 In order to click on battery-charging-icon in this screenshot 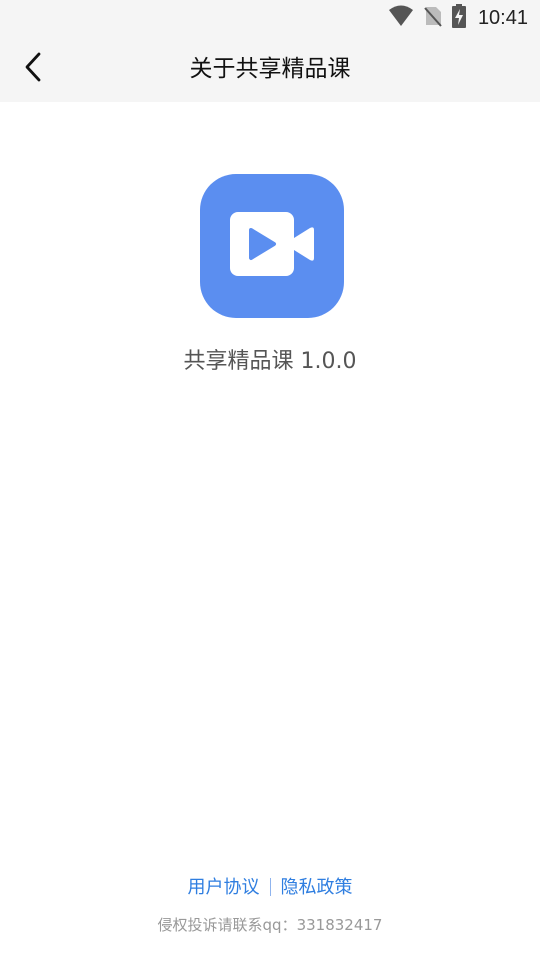, I will do `click(458, 18)`.